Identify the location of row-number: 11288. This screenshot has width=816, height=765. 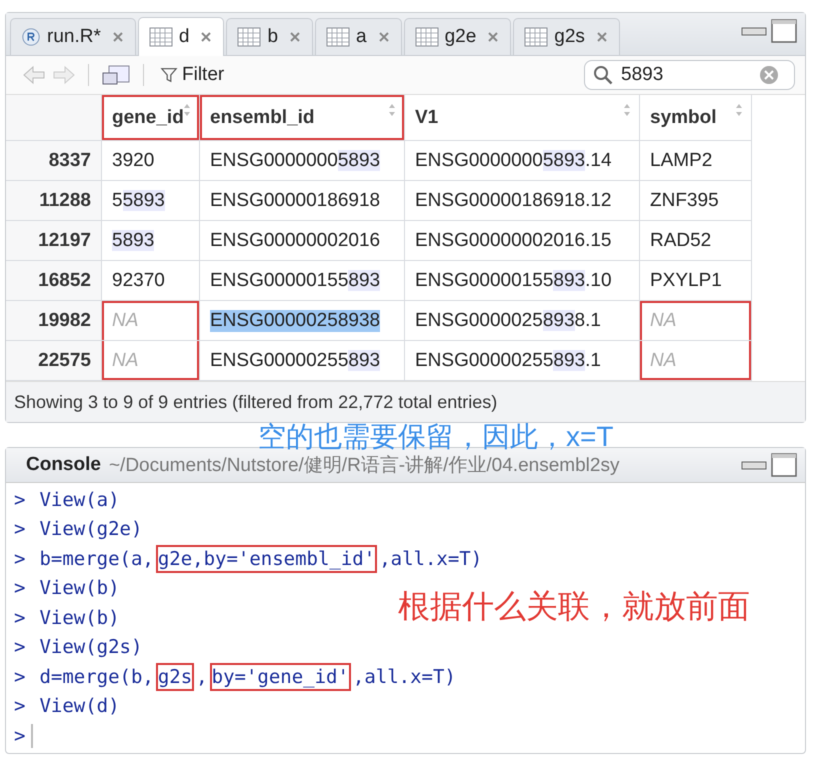
(54, 201).